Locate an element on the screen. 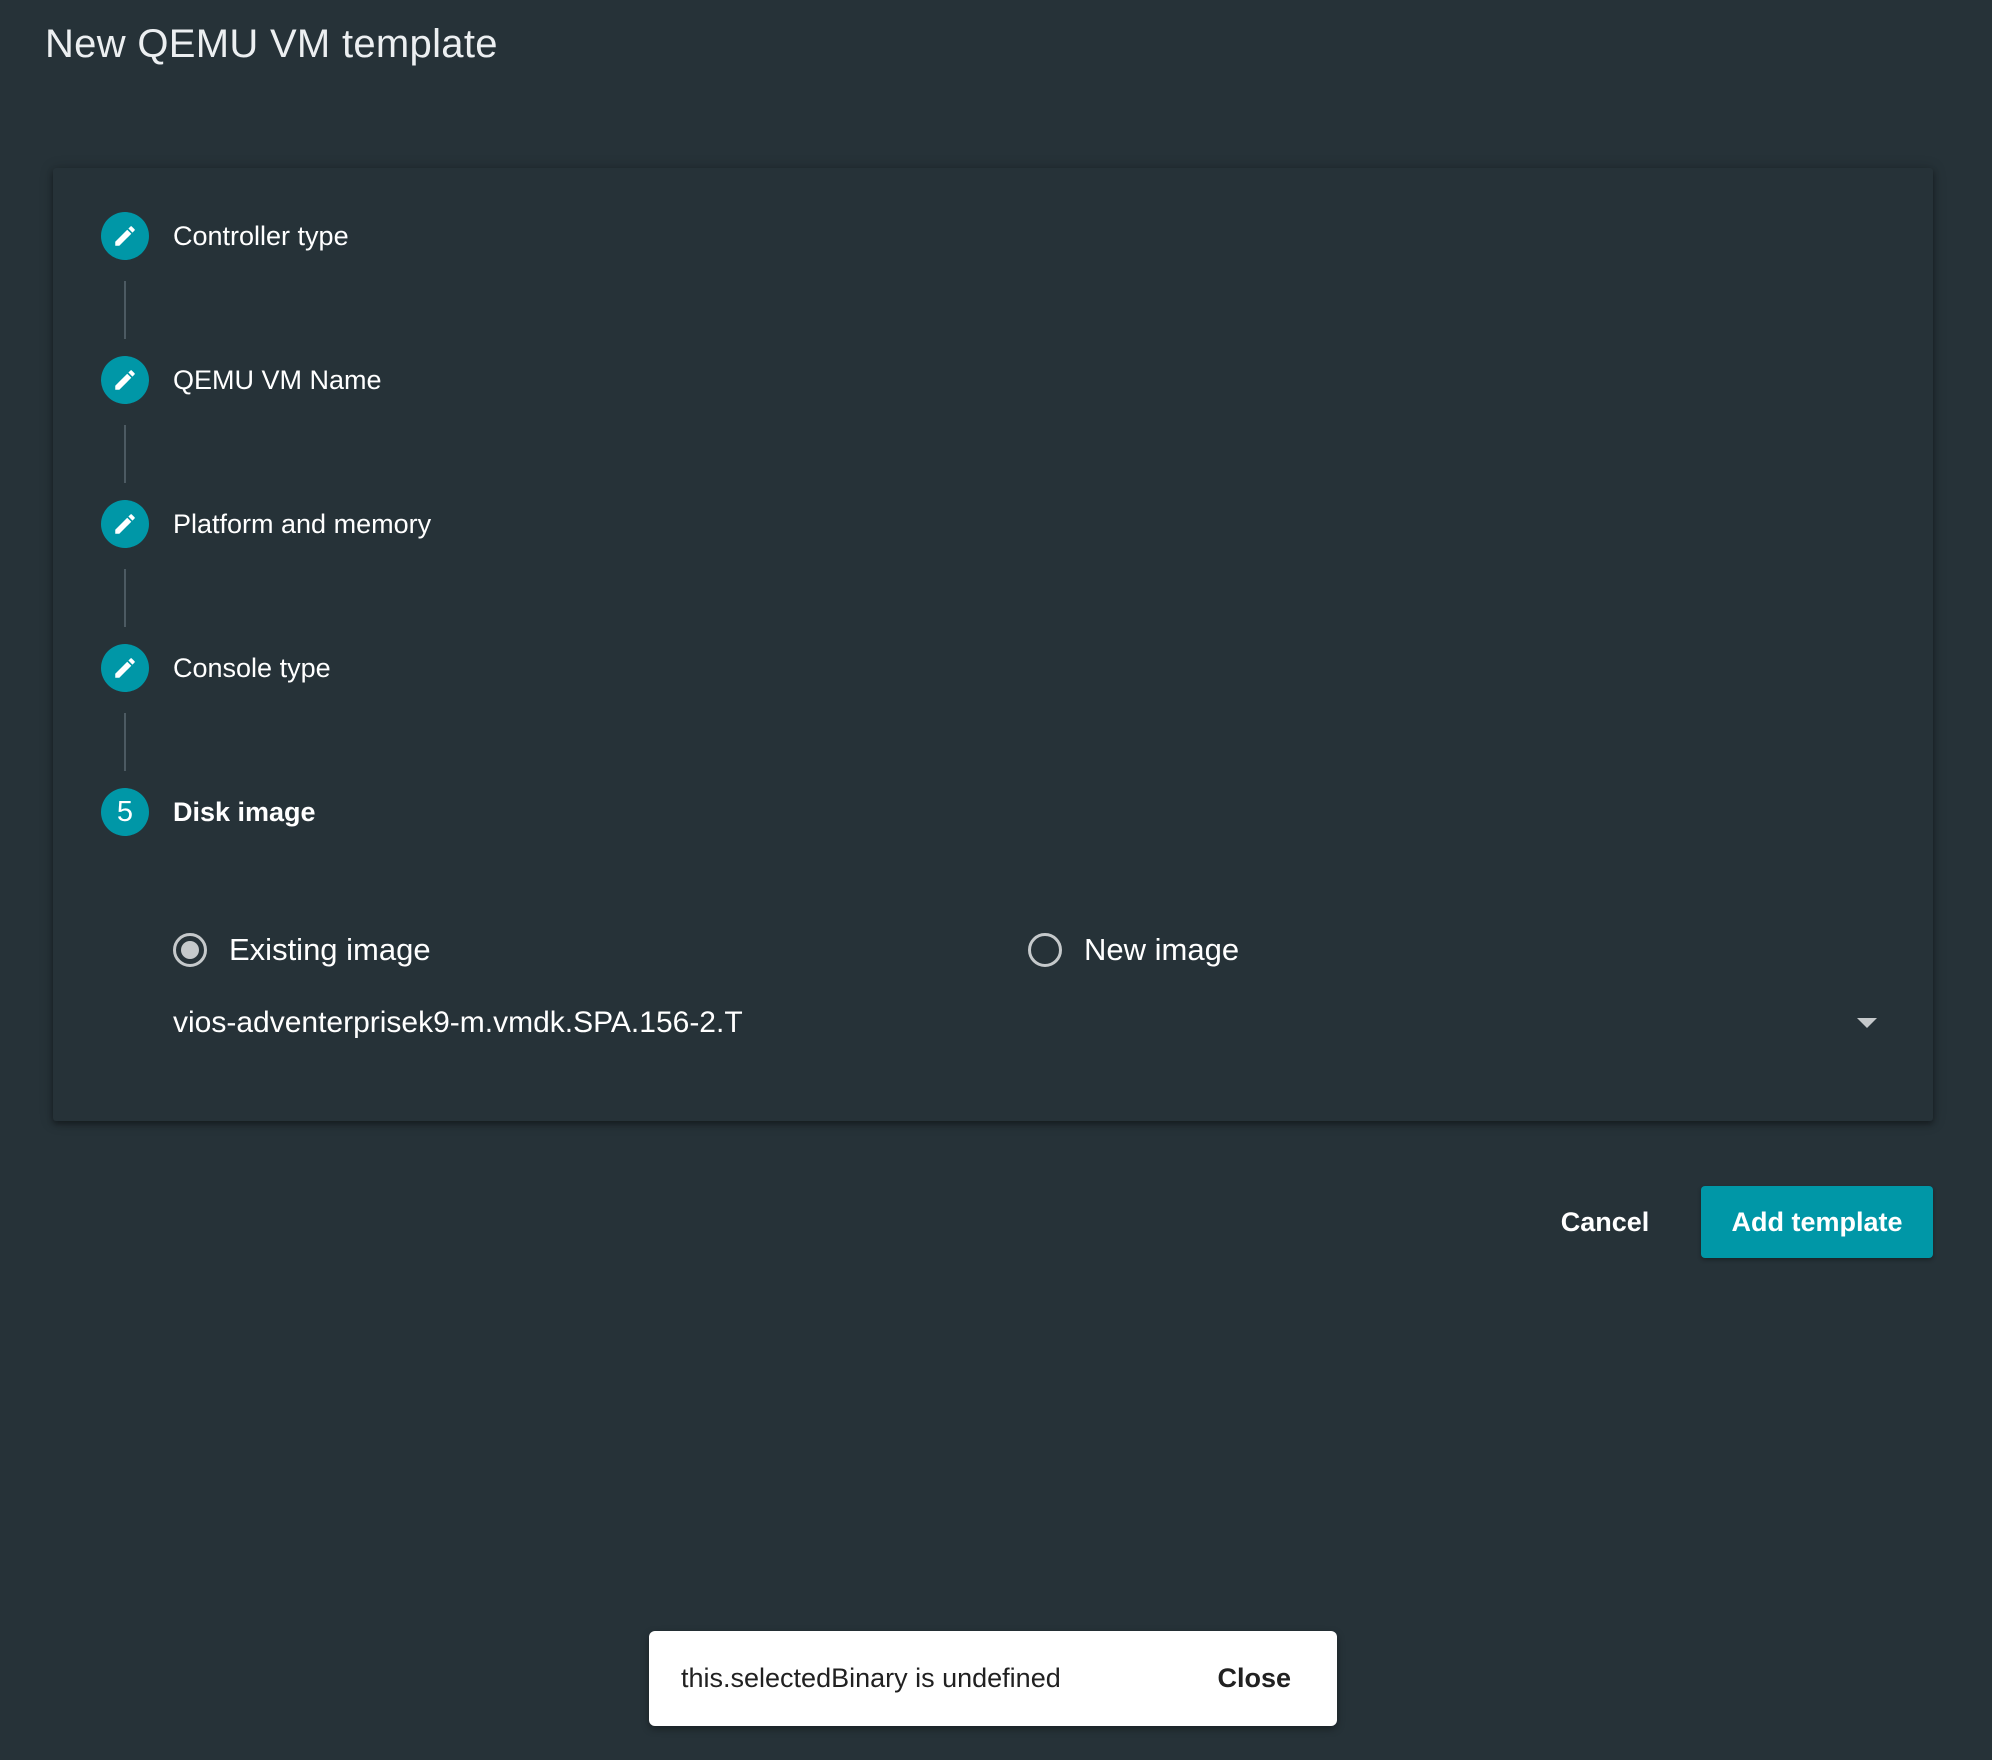 This screenshot has width=1992, height=1760. step-label: Platform and memory is located at coordinates (302, 523).